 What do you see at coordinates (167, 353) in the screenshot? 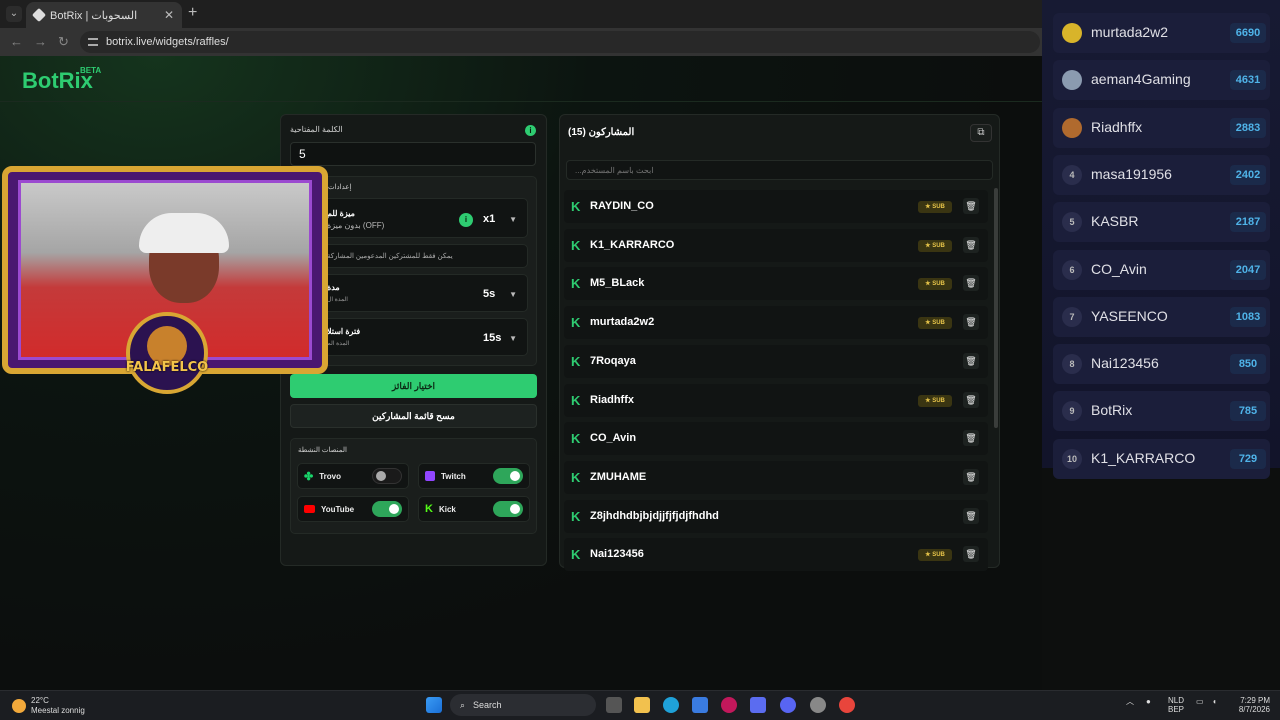
I see `falafelco-logo: FALAFELCO` at bounding box center [167, 353].